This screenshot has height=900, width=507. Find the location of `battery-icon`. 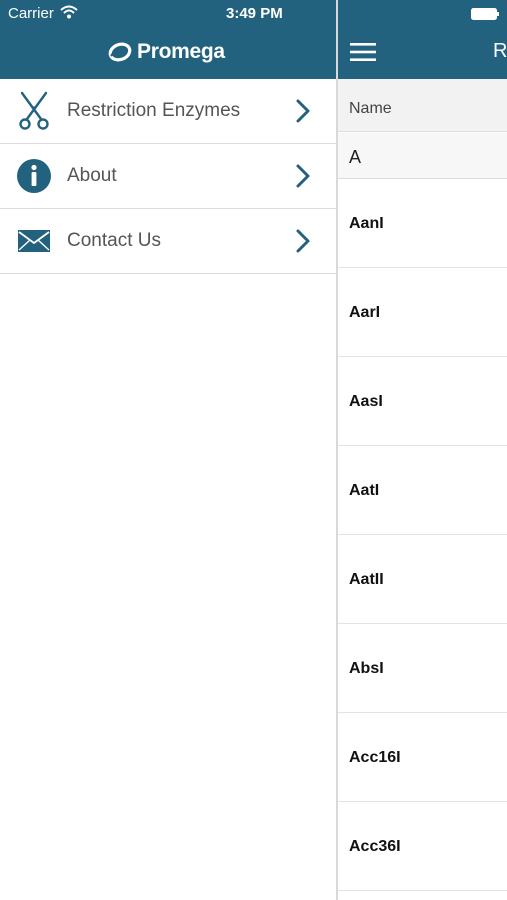

battery-icon is located at coordinates (485, 14).